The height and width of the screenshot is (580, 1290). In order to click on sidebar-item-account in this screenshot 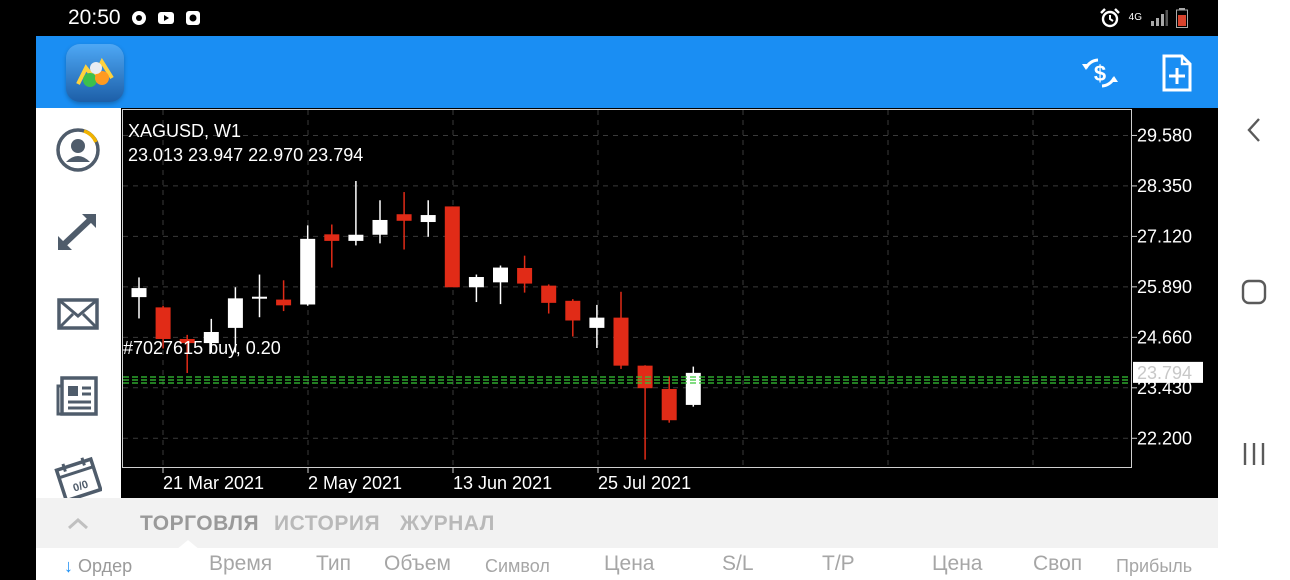, I will do `click(78, 150)`.